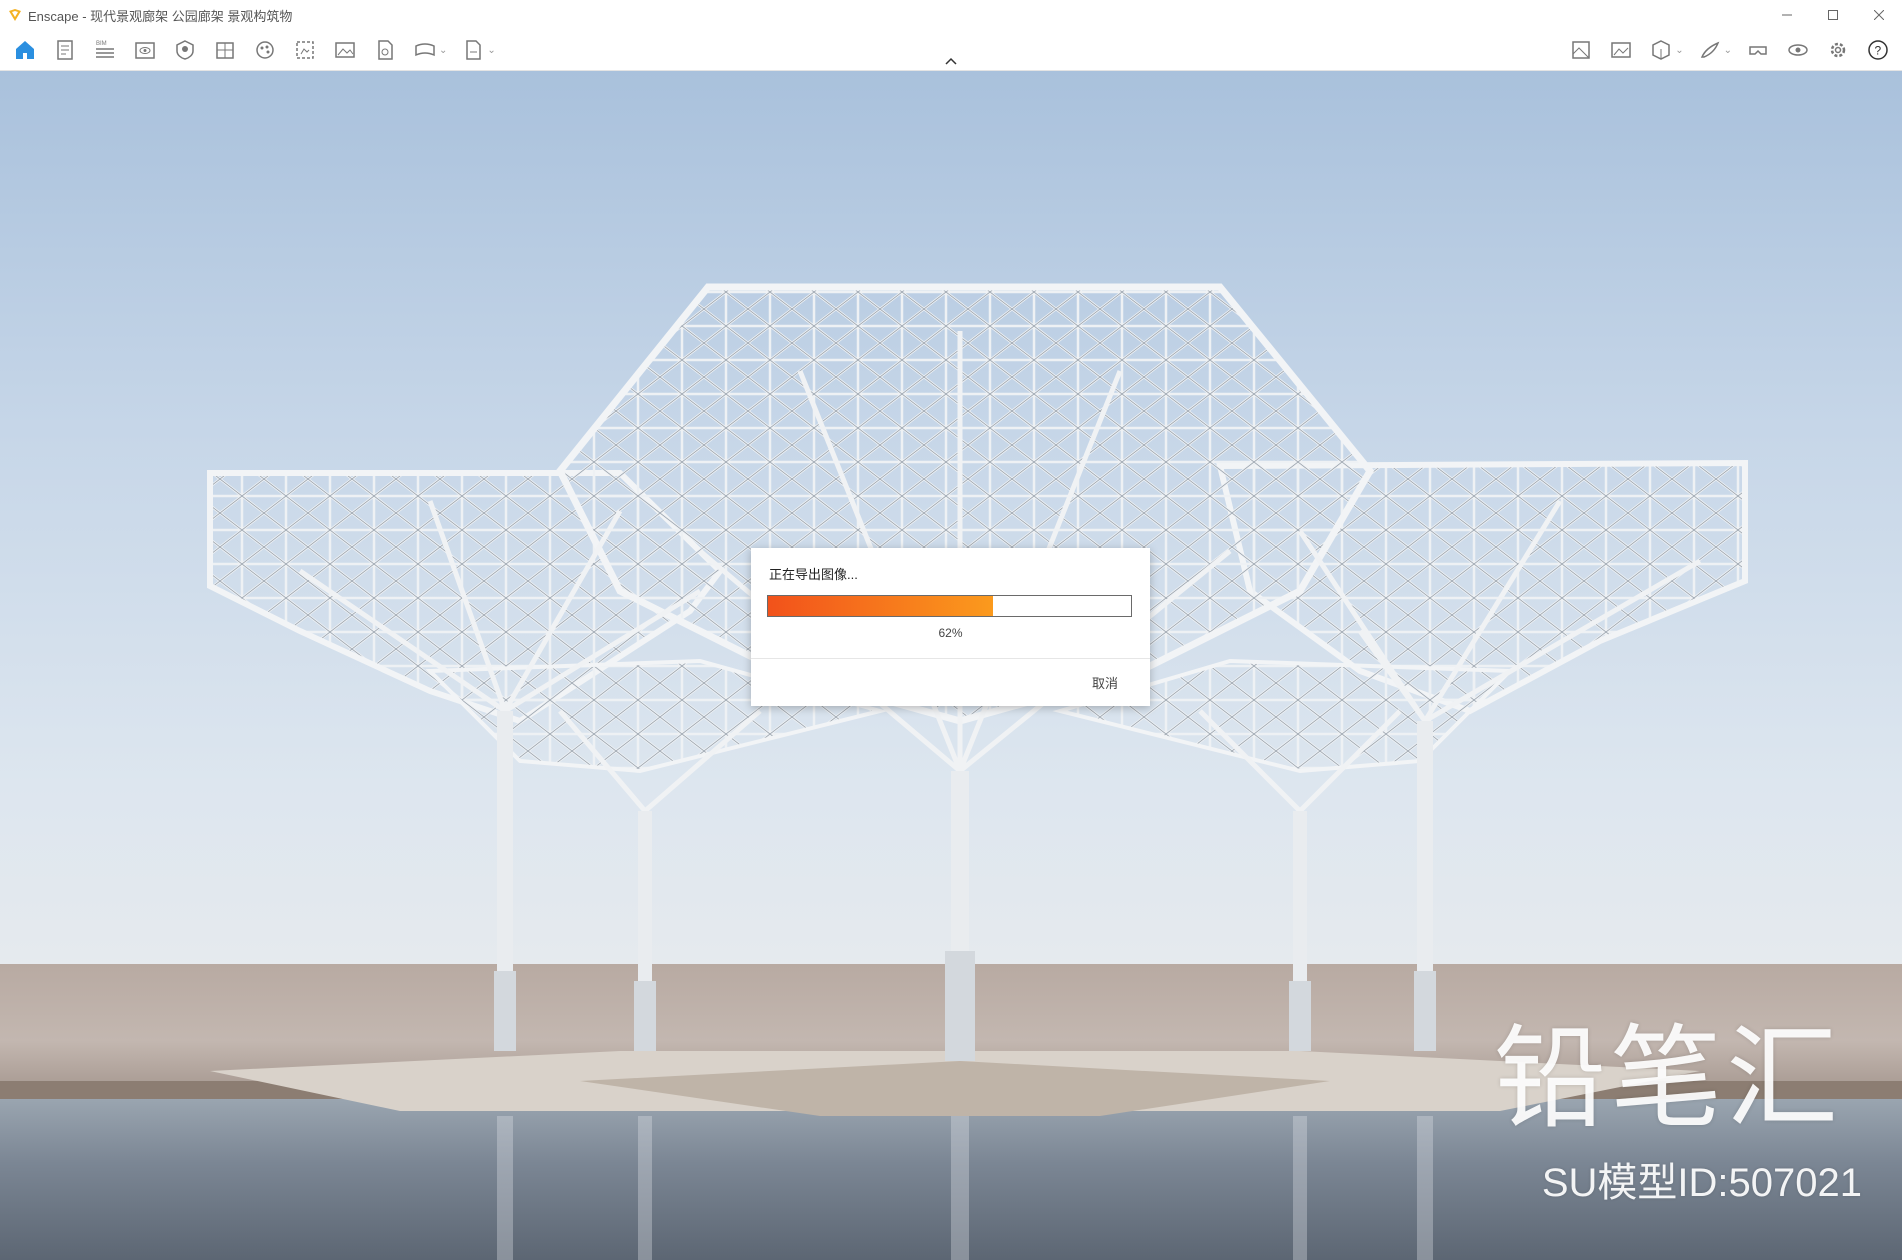 The height and width of the screenshot is (1260, 1902). I want to click on minimize-button, so click(1787, 15).